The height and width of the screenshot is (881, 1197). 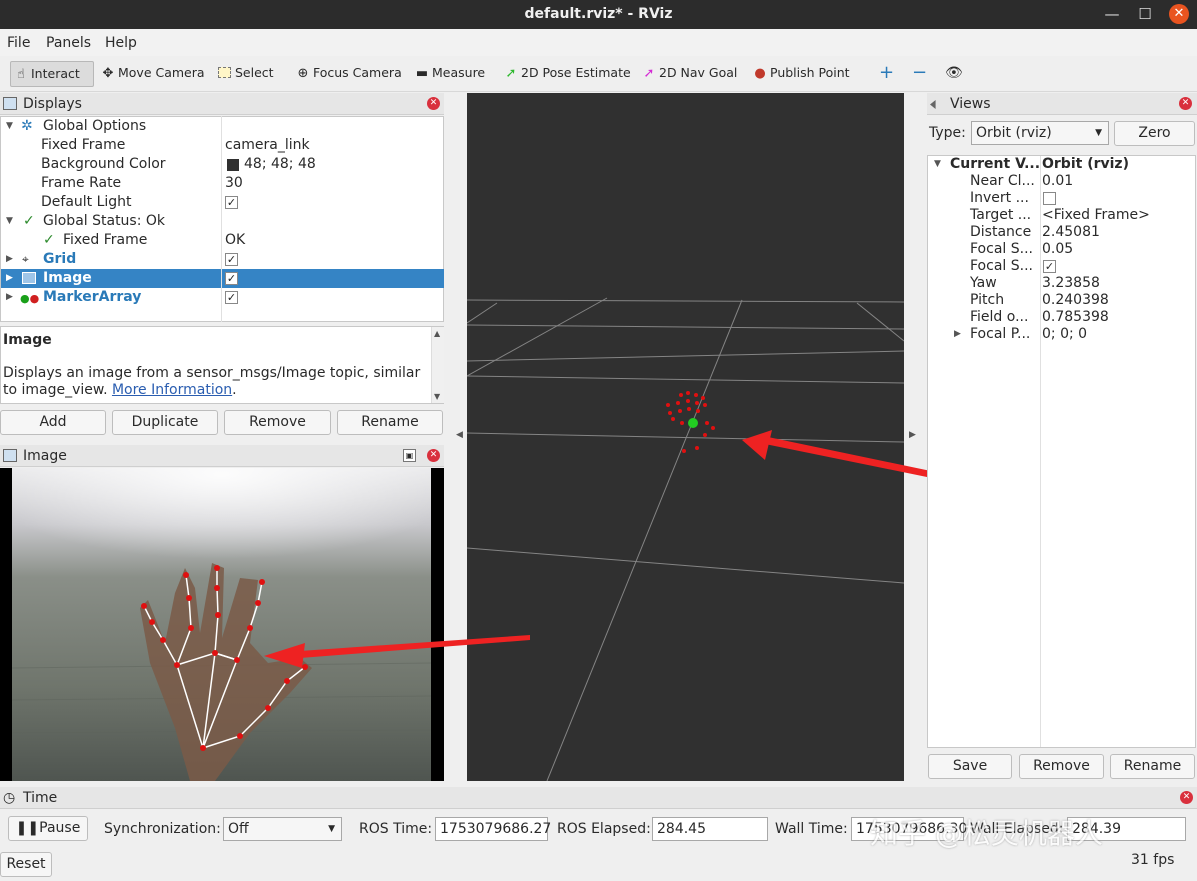 What do you see at coordinates (1057, 249) in the screenshot?
I see `view-property-value: 0.05` at bounding box center [1057, 249].